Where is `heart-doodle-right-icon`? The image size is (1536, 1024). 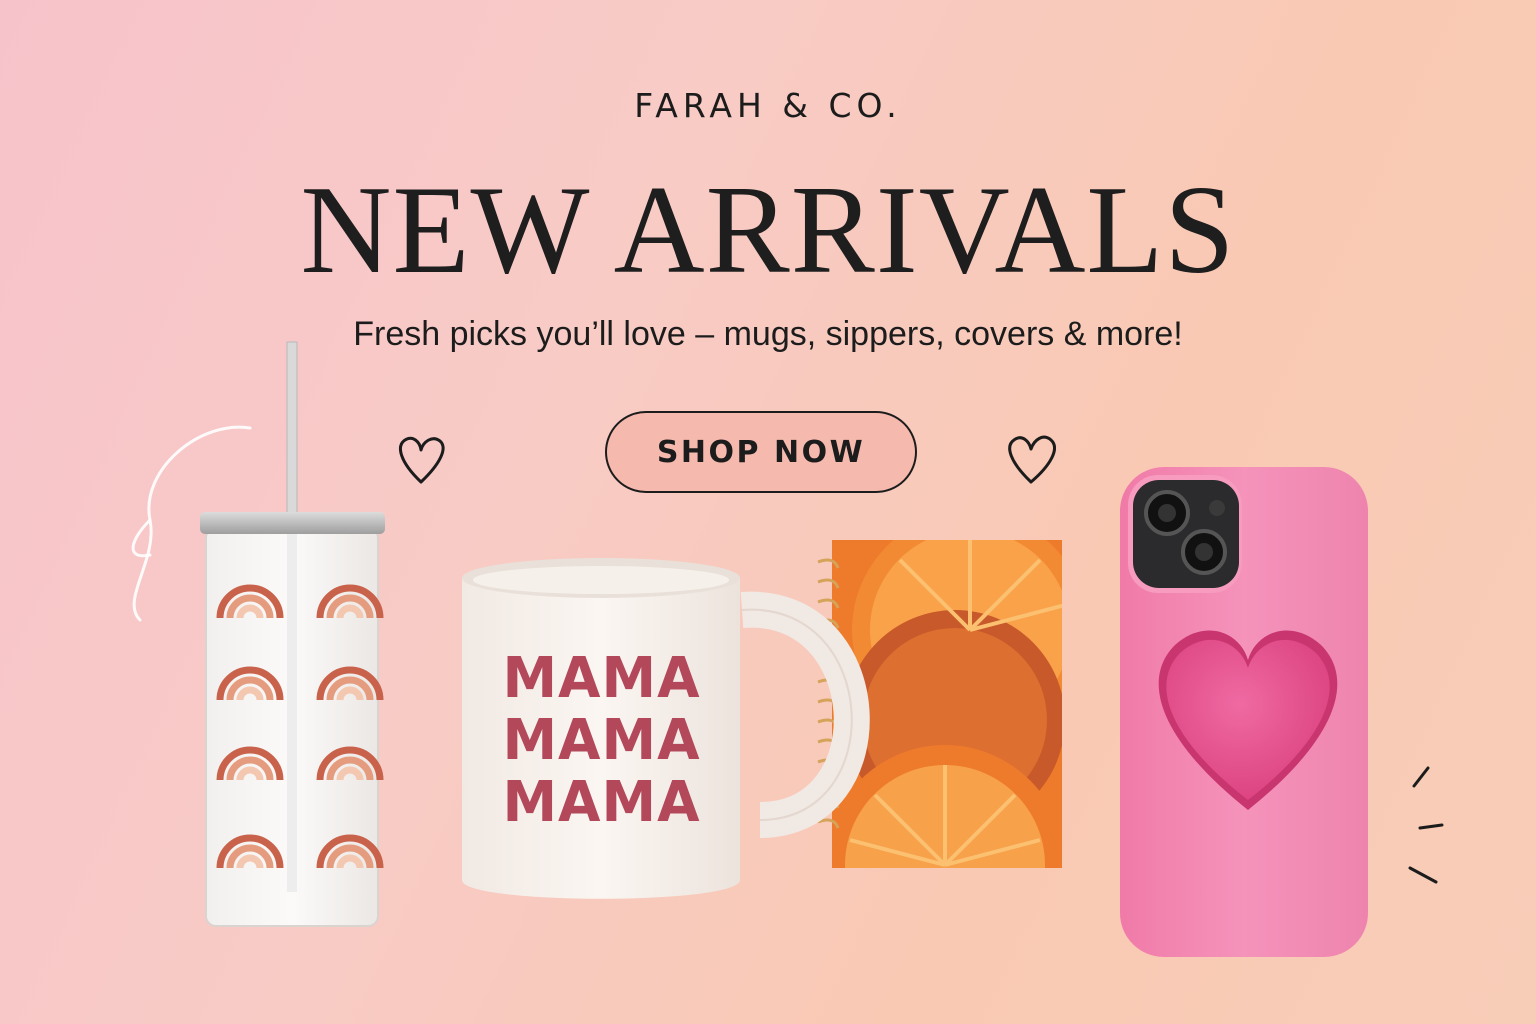
heart-doodle-right-icon is located at coordinates (1032, 459).